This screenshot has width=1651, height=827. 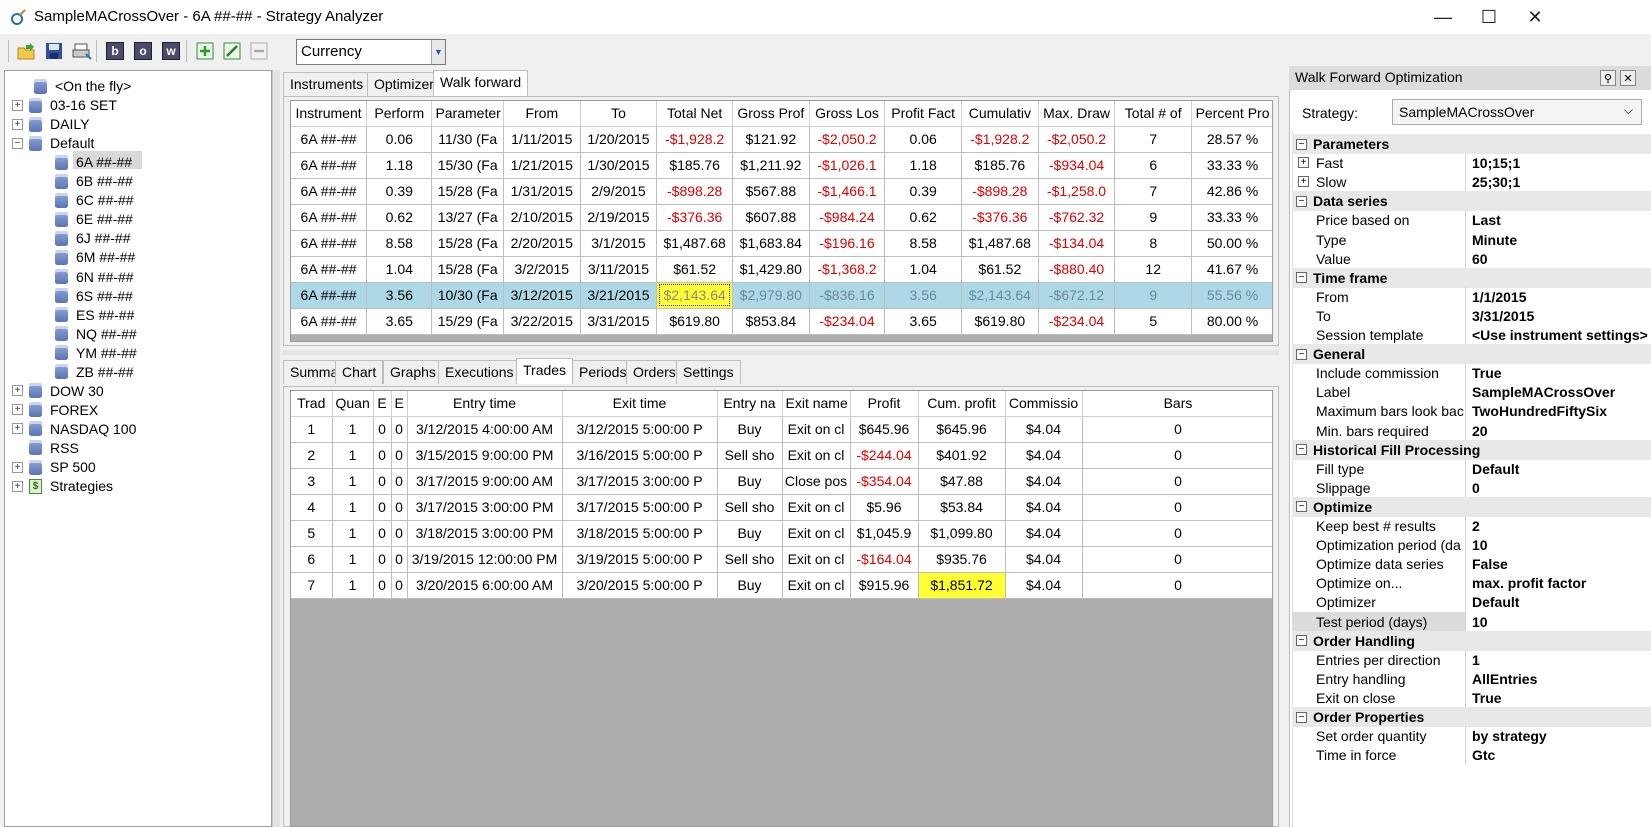 I want to click on tree-item: ZB ##-##, so click(x=94, y=372).